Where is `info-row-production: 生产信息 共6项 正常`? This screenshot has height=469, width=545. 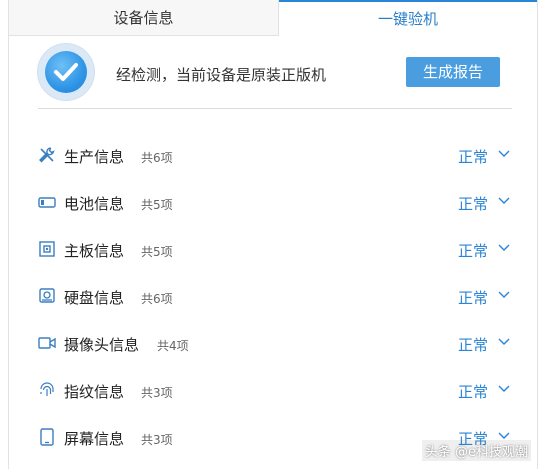
info-row-production: 生产信息 共6项 正常 is located at coordinates (277, 155).